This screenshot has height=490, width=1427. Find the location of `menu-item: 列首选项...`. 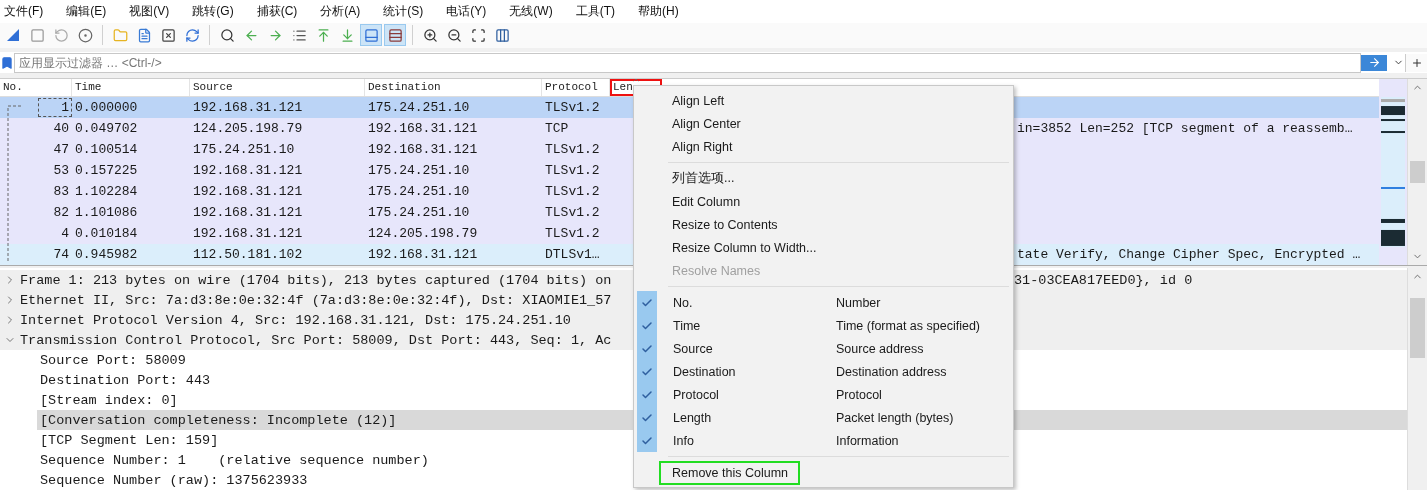

menu-item: 列首选项... is located at coordinates (703, 178).